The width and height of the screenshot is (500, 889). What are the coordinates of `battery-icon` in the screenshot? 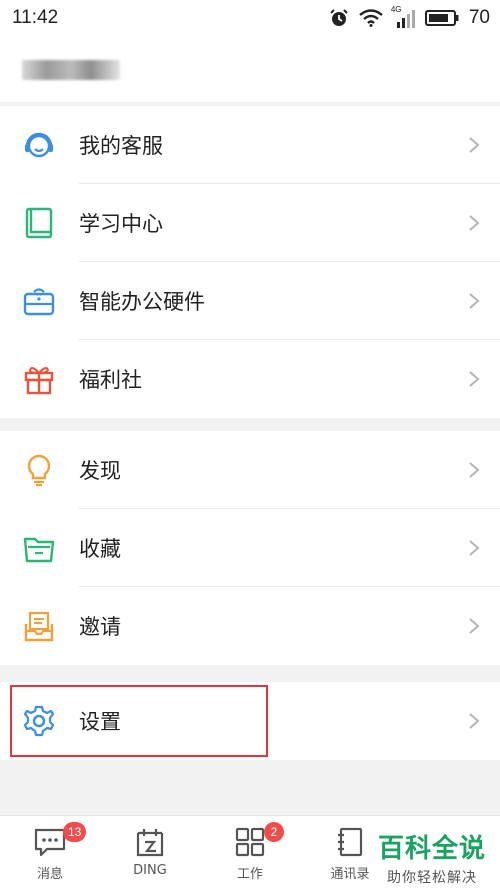 It's located at (441, 18).